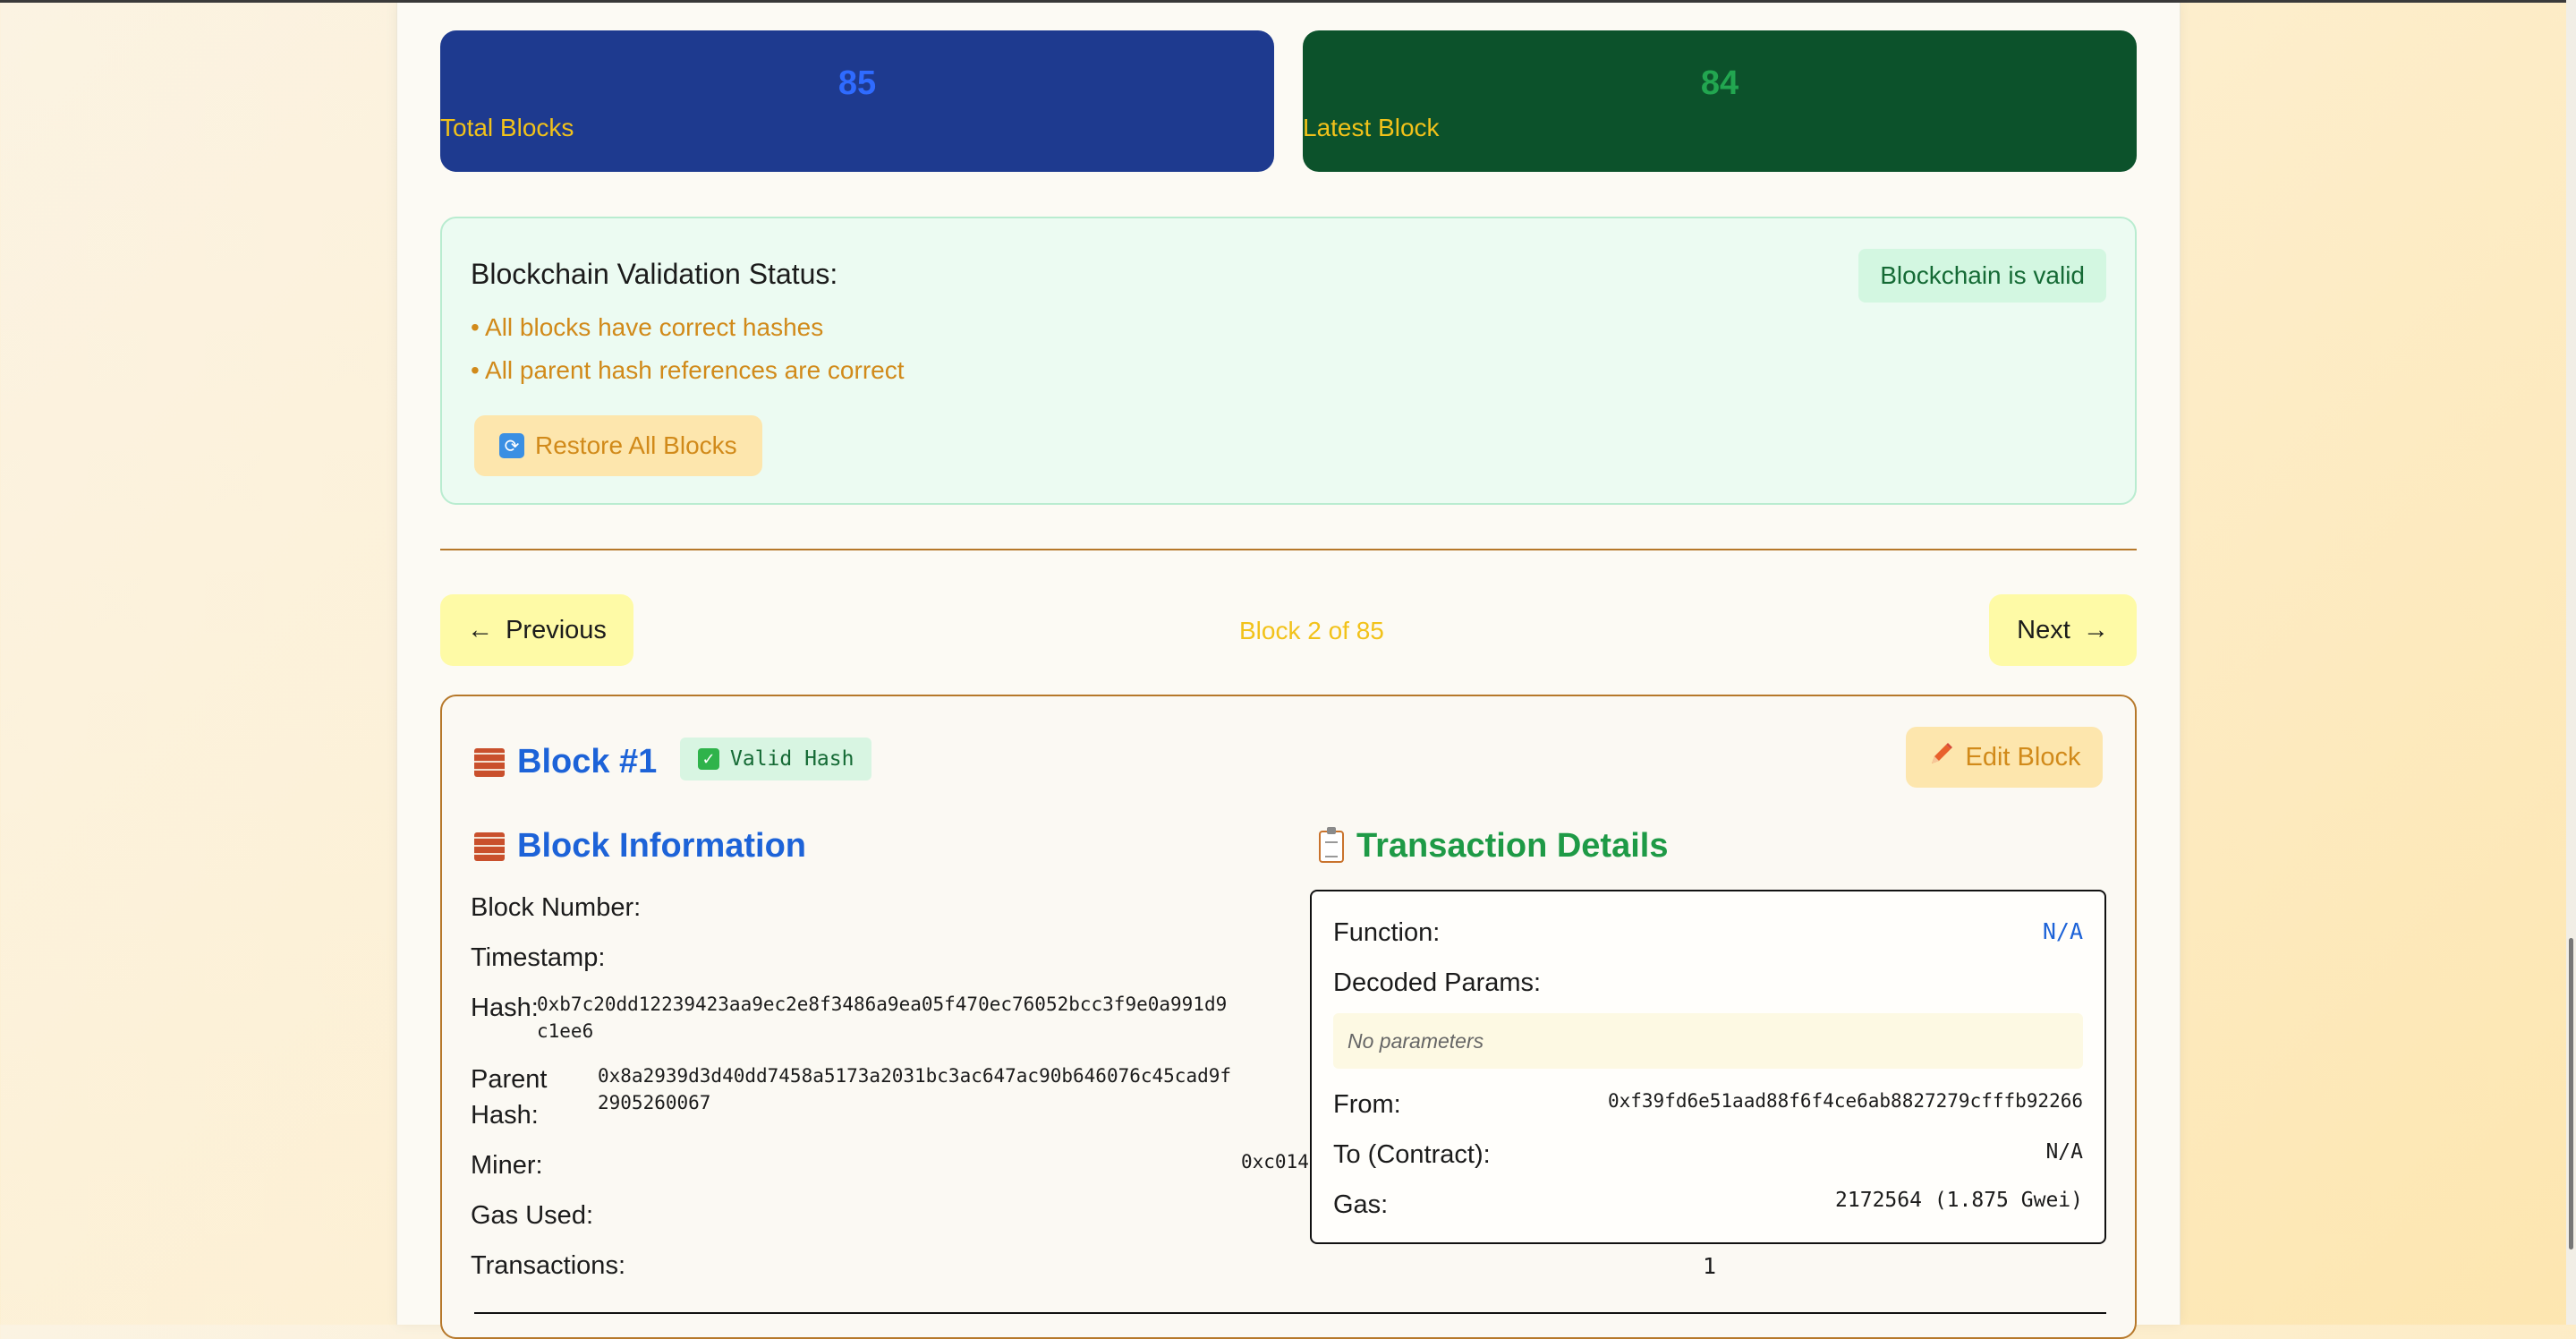 This screenshot has width=2576, height=1339. Describe the element at coordinates (654, 1102) in the screenshot. I see `parent-hash-value-line2: 2905260067` at that location.